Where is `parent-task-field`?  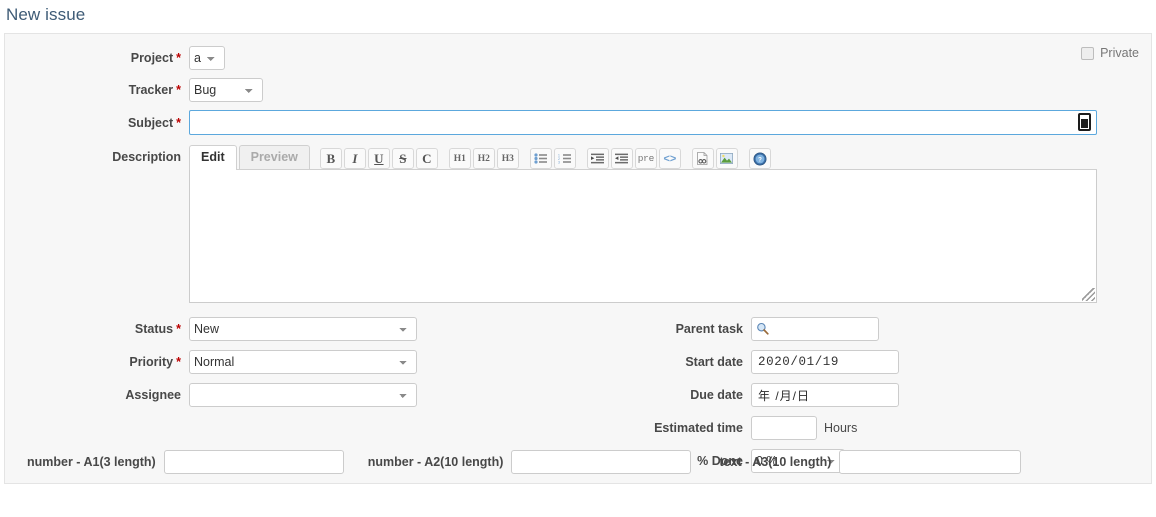 parent-task-field is located at coordinates (815, 329).